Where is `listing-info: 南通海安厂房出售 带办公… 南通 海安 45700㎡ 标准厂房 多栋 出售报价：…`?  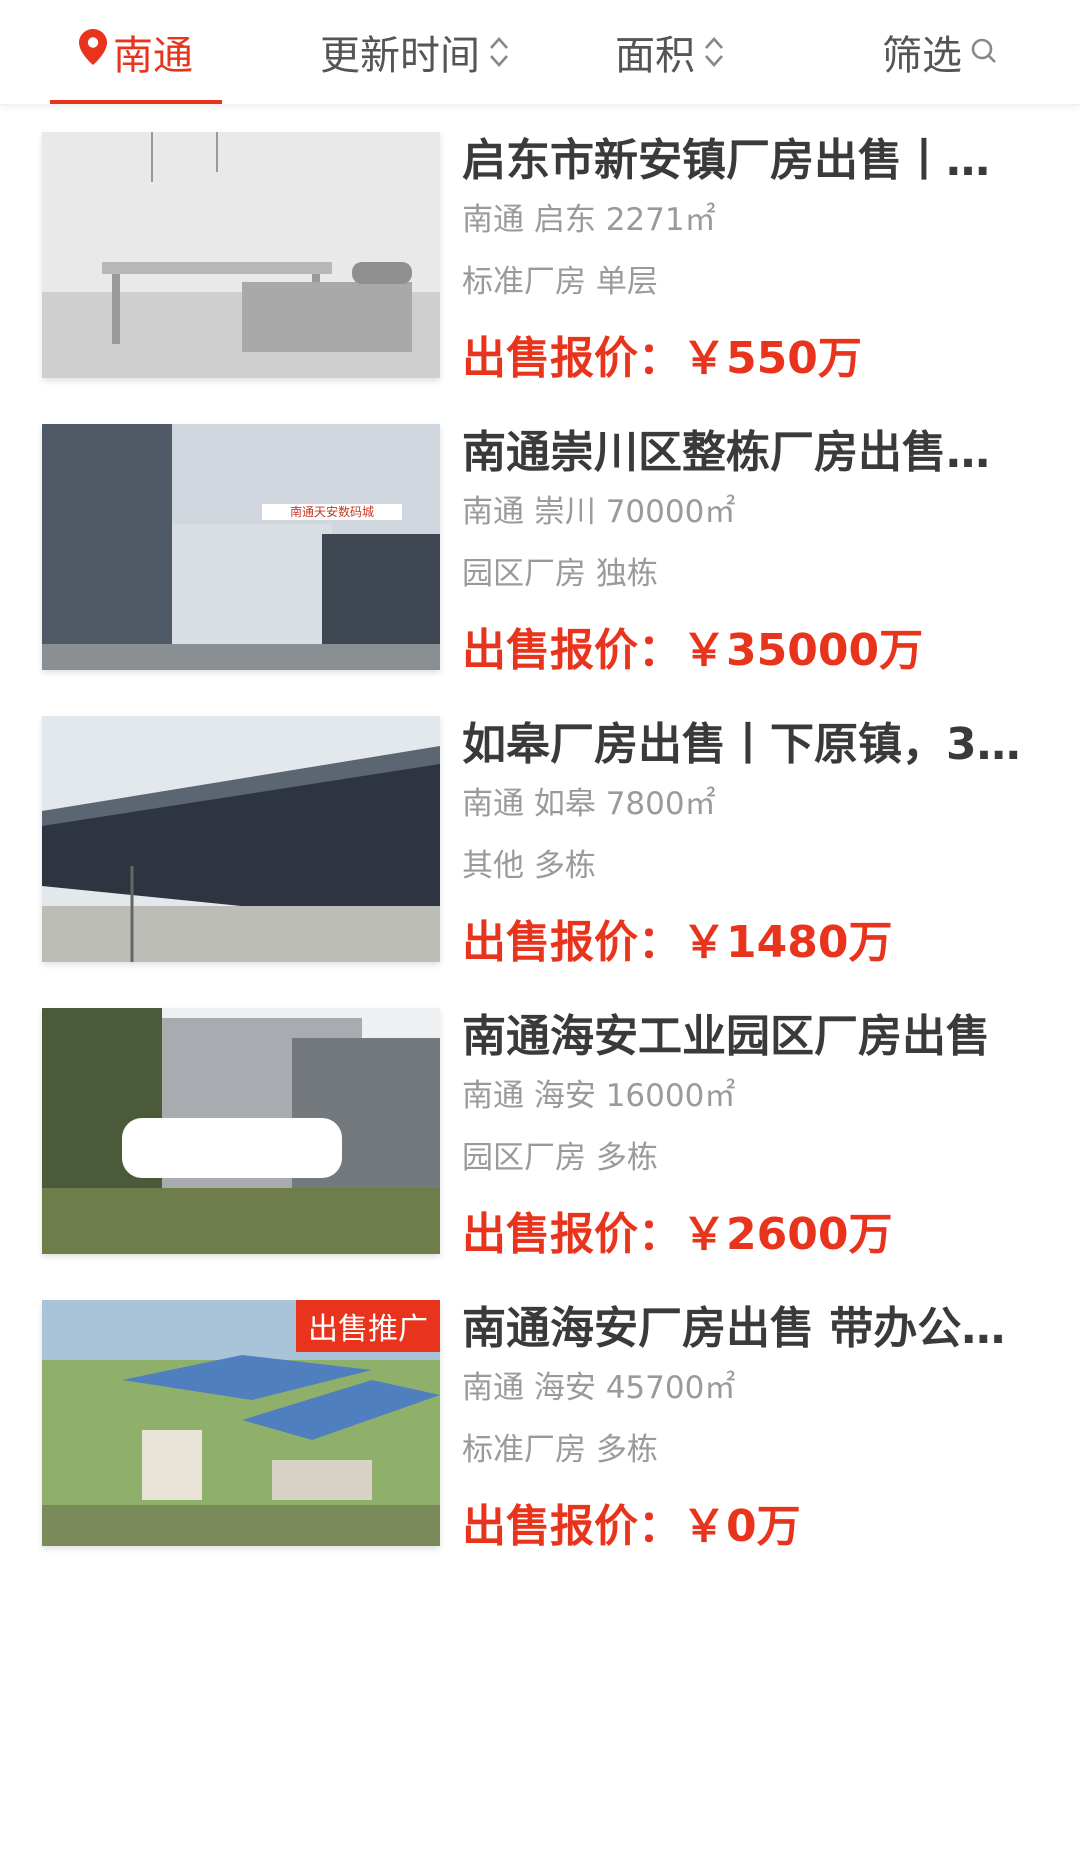 listing-info: 南通海安厂房出售 带办公… 南通 海安 45700㎡ 标准厂房 多栋 出售报价：… is located at coordinates (742, 1428).